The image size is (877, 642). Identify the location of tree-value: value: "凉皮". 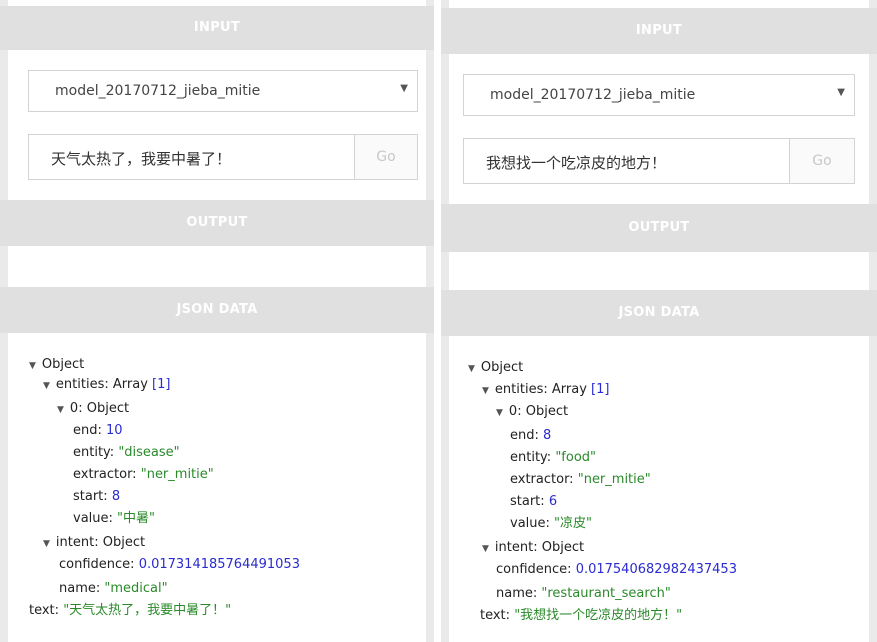
(551, 523).